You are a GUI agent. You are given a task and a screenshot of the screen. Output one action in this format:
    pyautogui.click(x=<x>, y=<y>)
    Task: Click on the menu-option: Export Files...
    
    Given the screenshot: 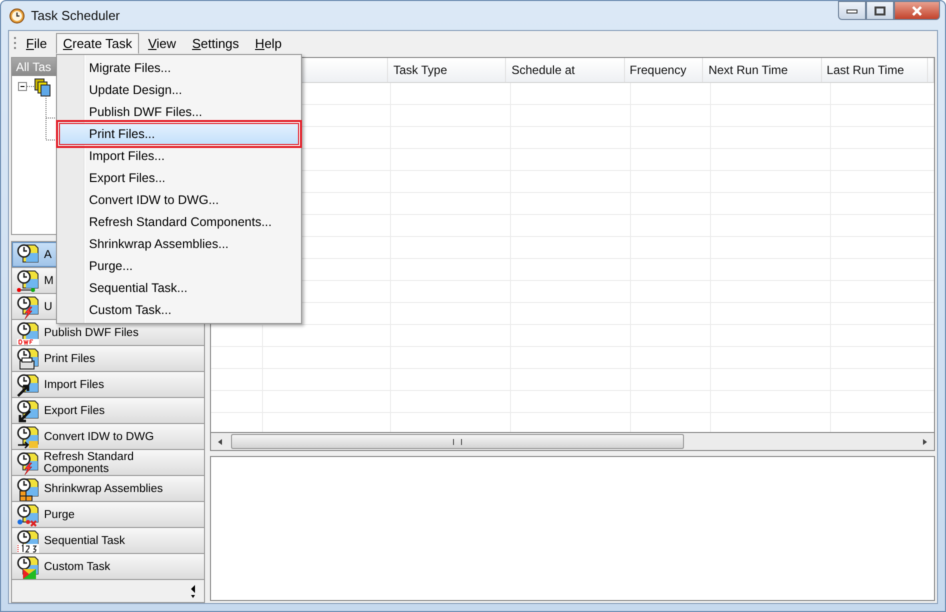 What is the action you would take?
    pyautogui.click(x=179, y=178)
    